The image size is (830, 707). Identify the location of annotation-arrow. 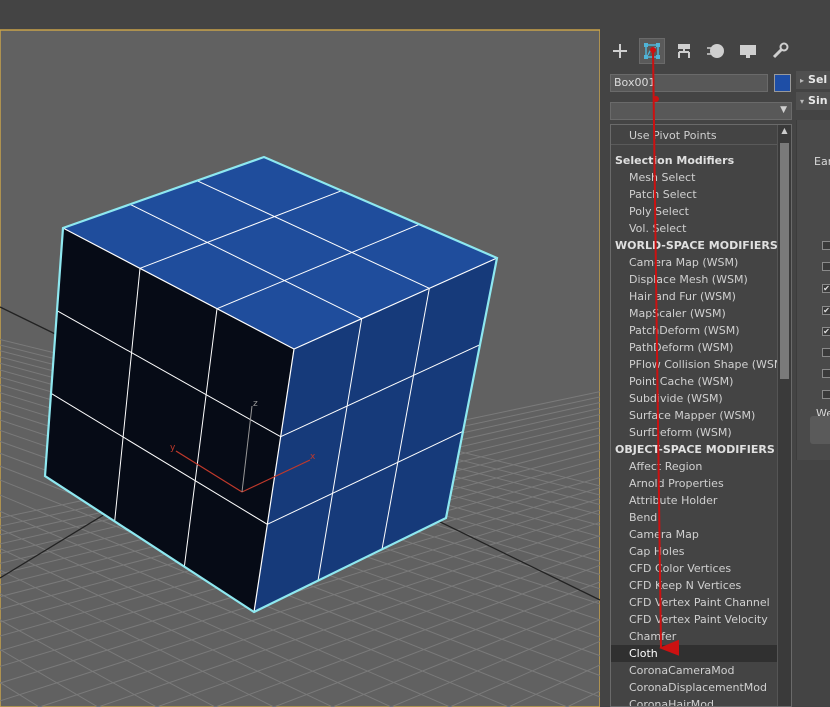
(666, 352).